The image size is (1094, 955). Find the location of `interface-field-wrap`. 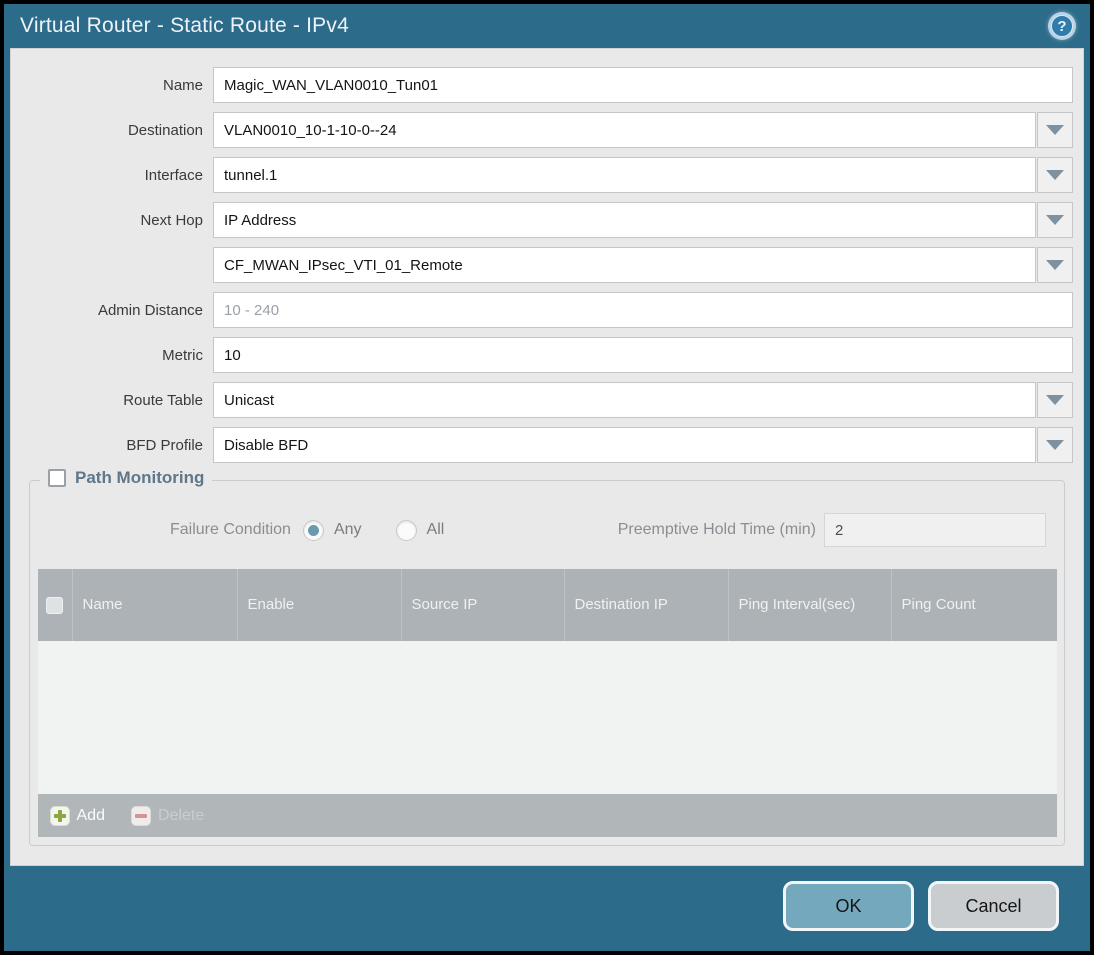

interface-field-wrap is located at coordinates (643, 175).